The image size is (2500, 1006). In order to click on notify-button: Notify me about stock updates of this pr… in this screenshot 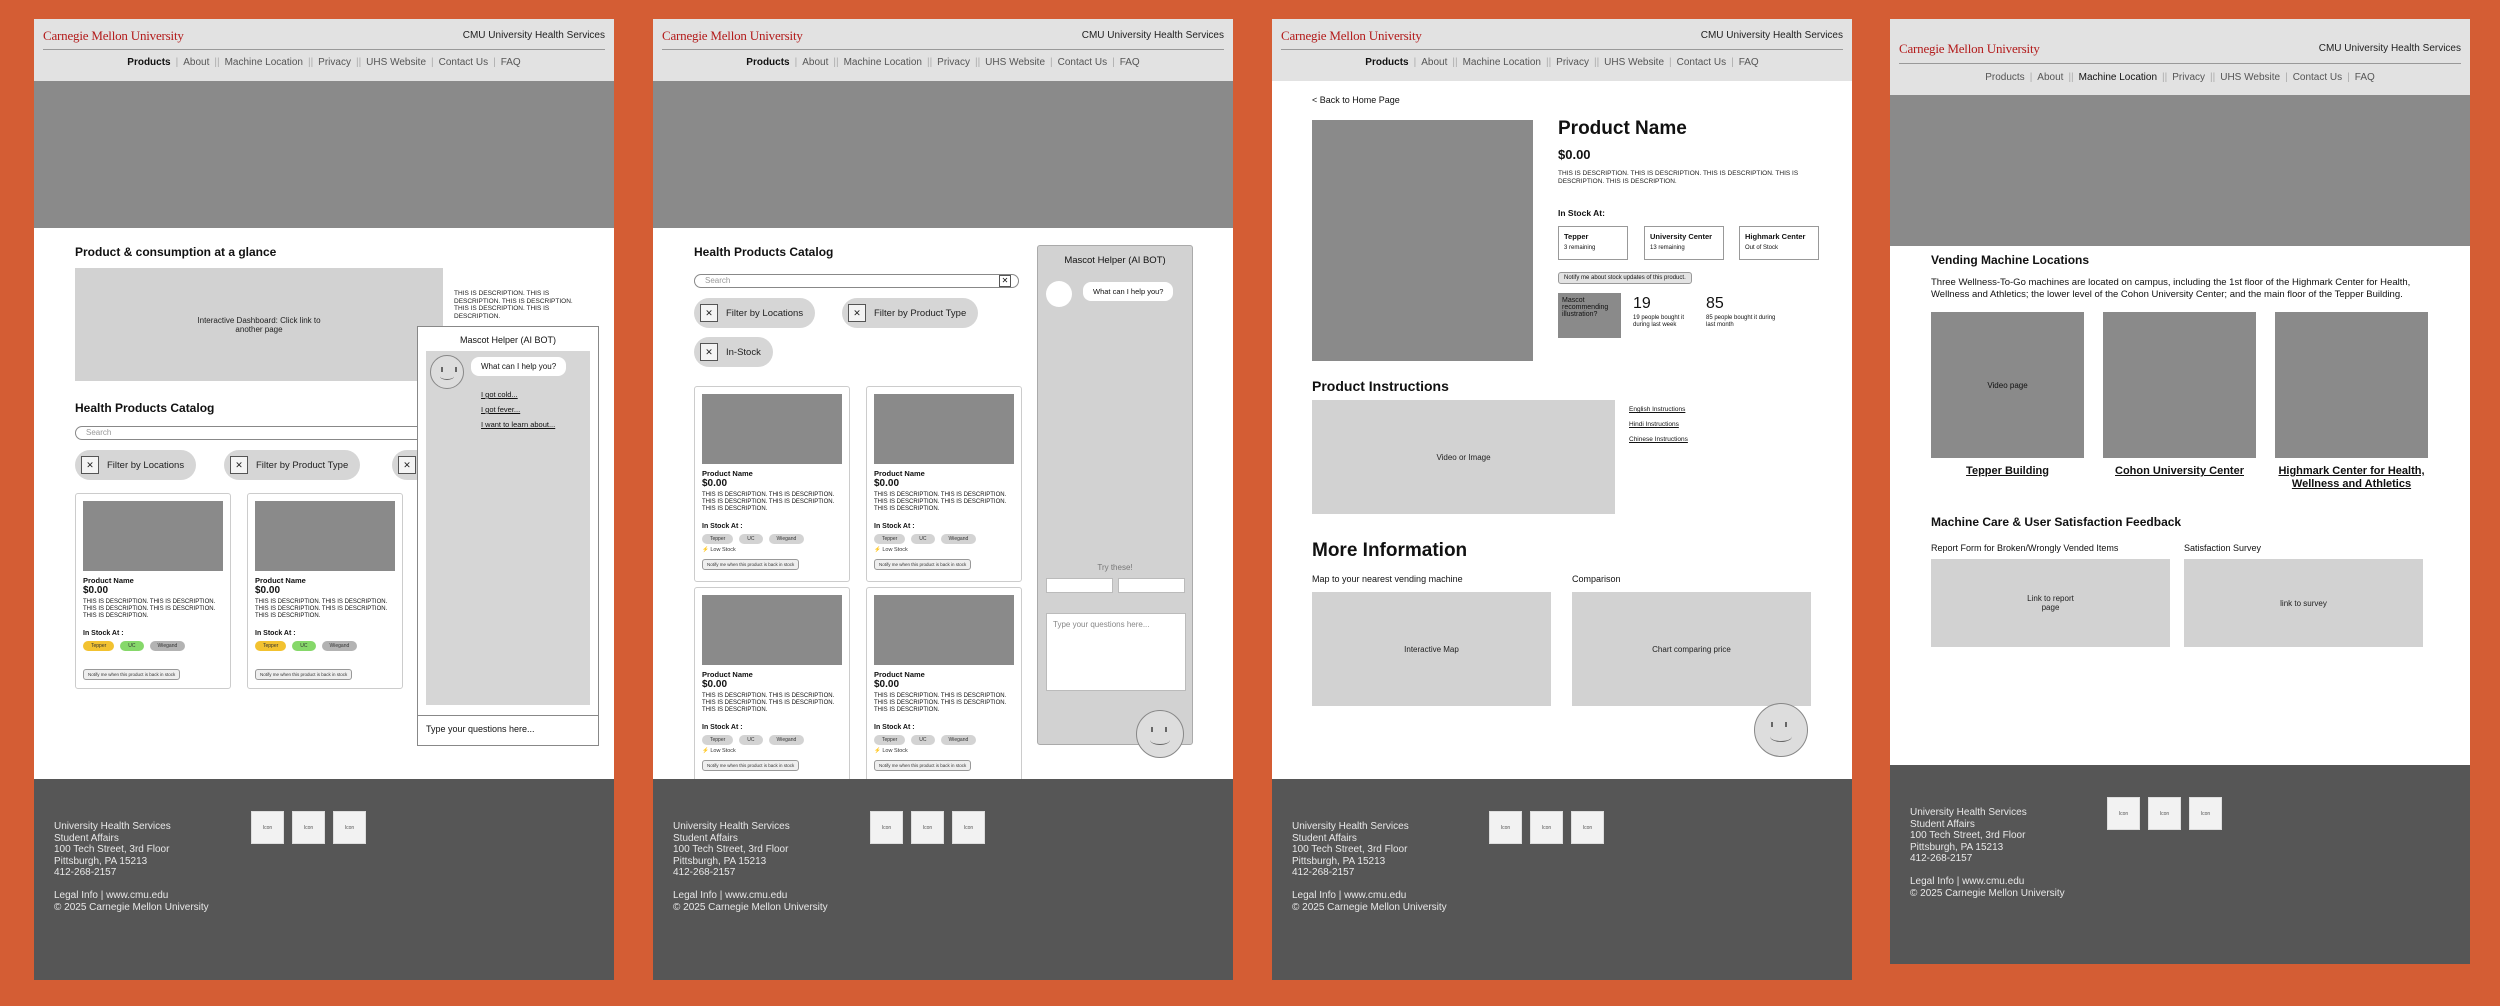, I will do `click(1625, 278)`.